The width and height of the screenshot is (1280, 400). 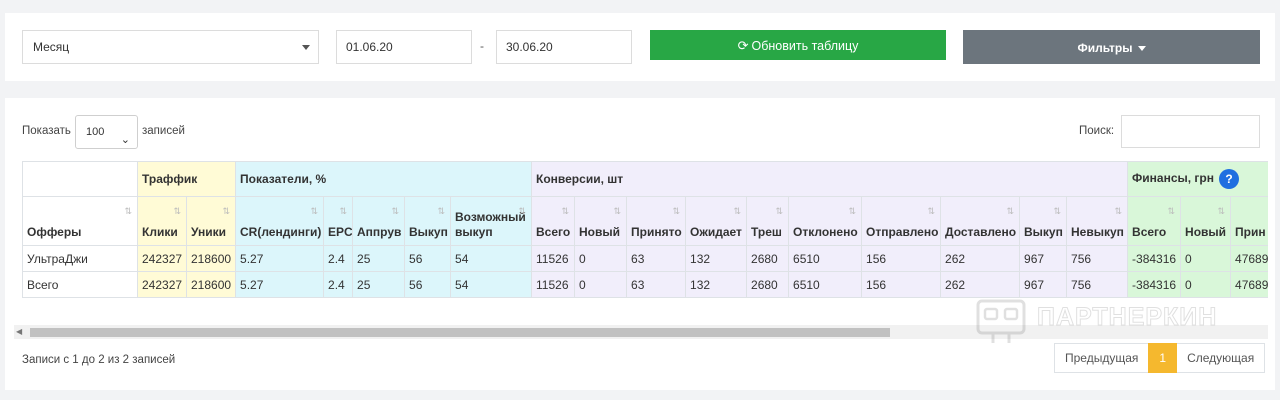 What do you see at coordinates (80, 221) in the screenshot?
I see `column-header-offers: ⇅ Офферы` at bounding box center [80, 221].